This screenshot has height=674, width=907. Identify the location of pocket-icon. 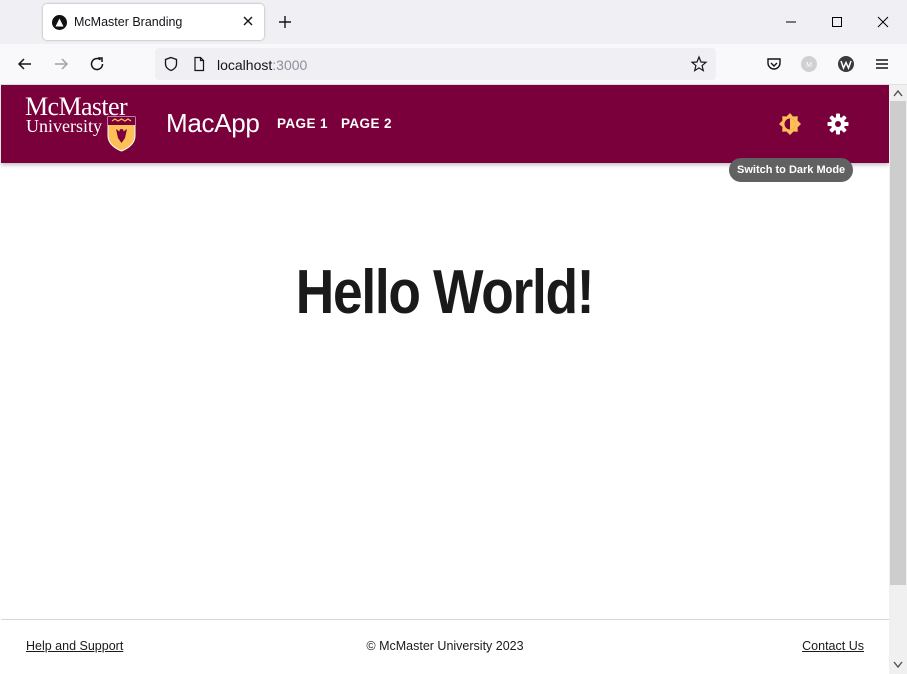
(774, 64).